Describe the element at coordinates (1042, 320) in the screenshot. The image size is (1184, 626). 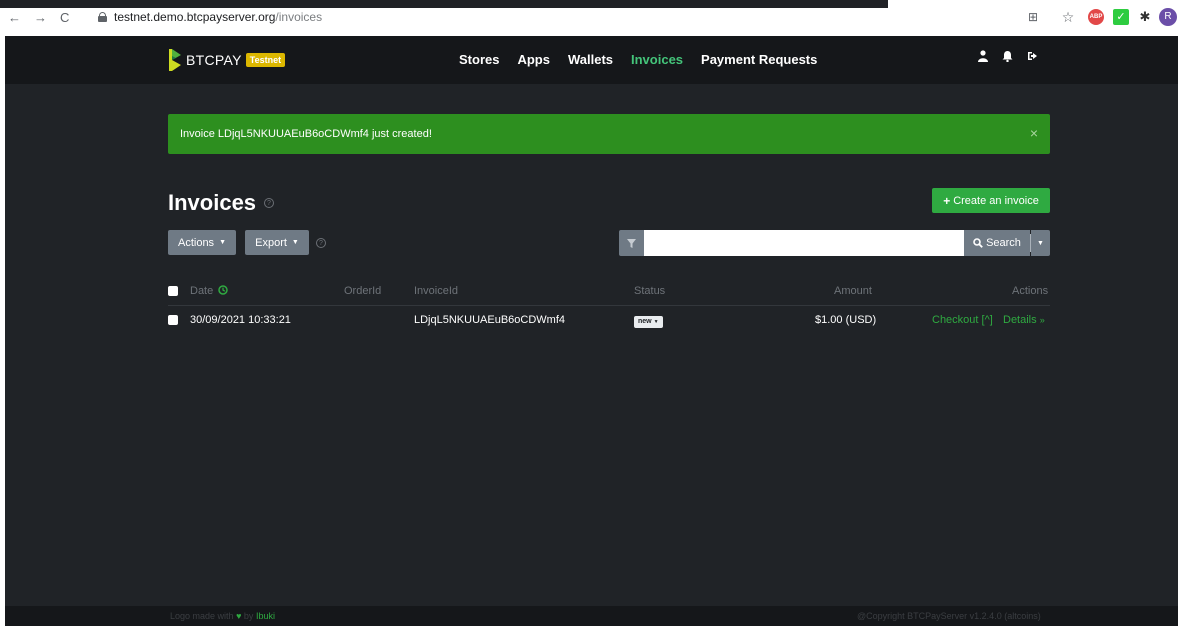
I see `chevron-double-down-icon: »` at that location.